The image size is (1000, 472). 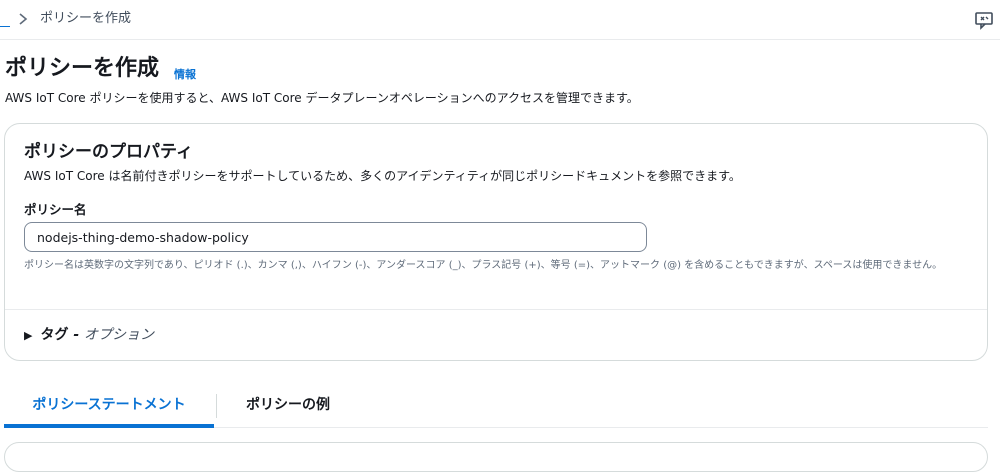 What do you see at coordinates (54, 335) in the screenshot?
I see `tags-label: タグ` at bounding box center [54, 335].